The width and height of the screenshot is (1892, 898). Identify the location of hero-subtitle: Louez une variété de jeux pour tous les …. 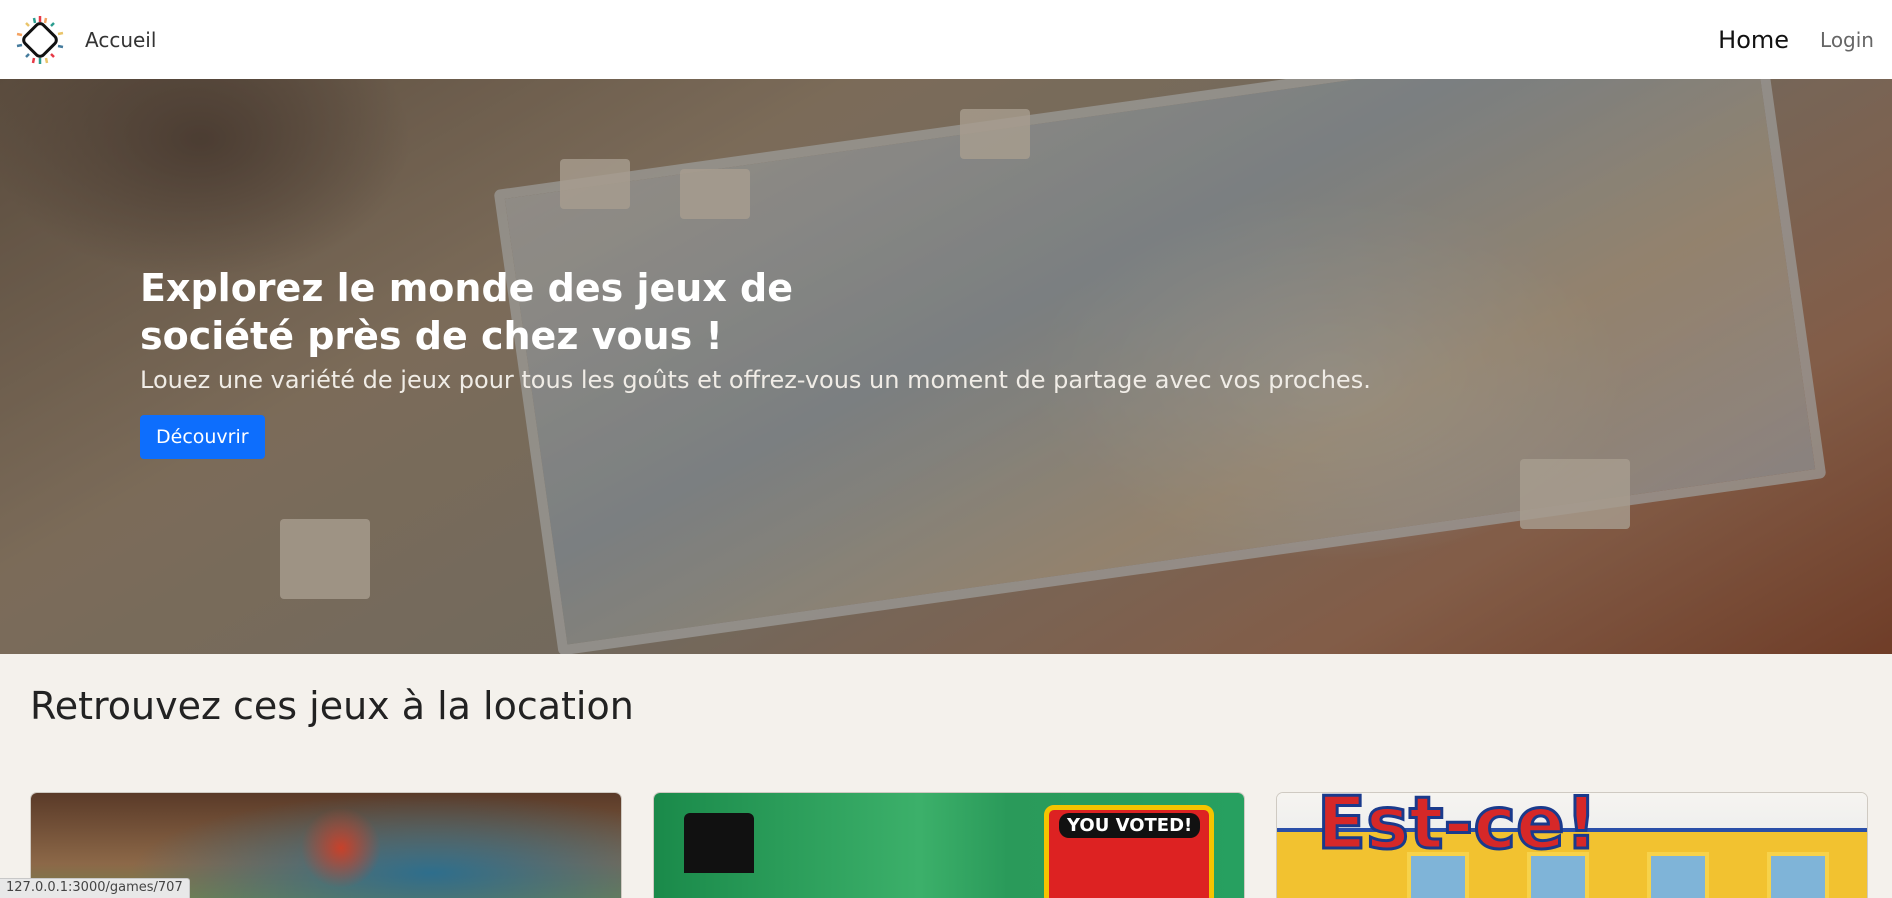
(755, 380).